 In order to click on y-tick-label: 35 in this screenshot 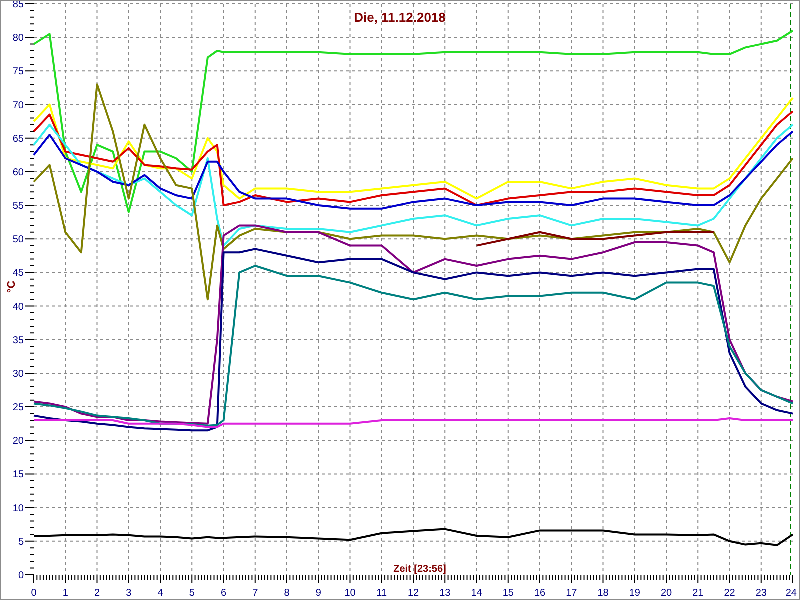, I will do `click(18, 340)`.